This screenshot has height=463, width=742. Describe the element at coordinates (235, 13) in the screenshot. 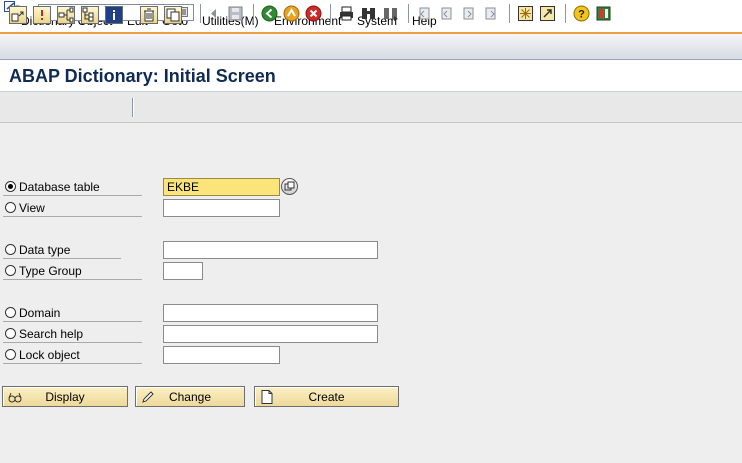

I see `save-icon` at that location.